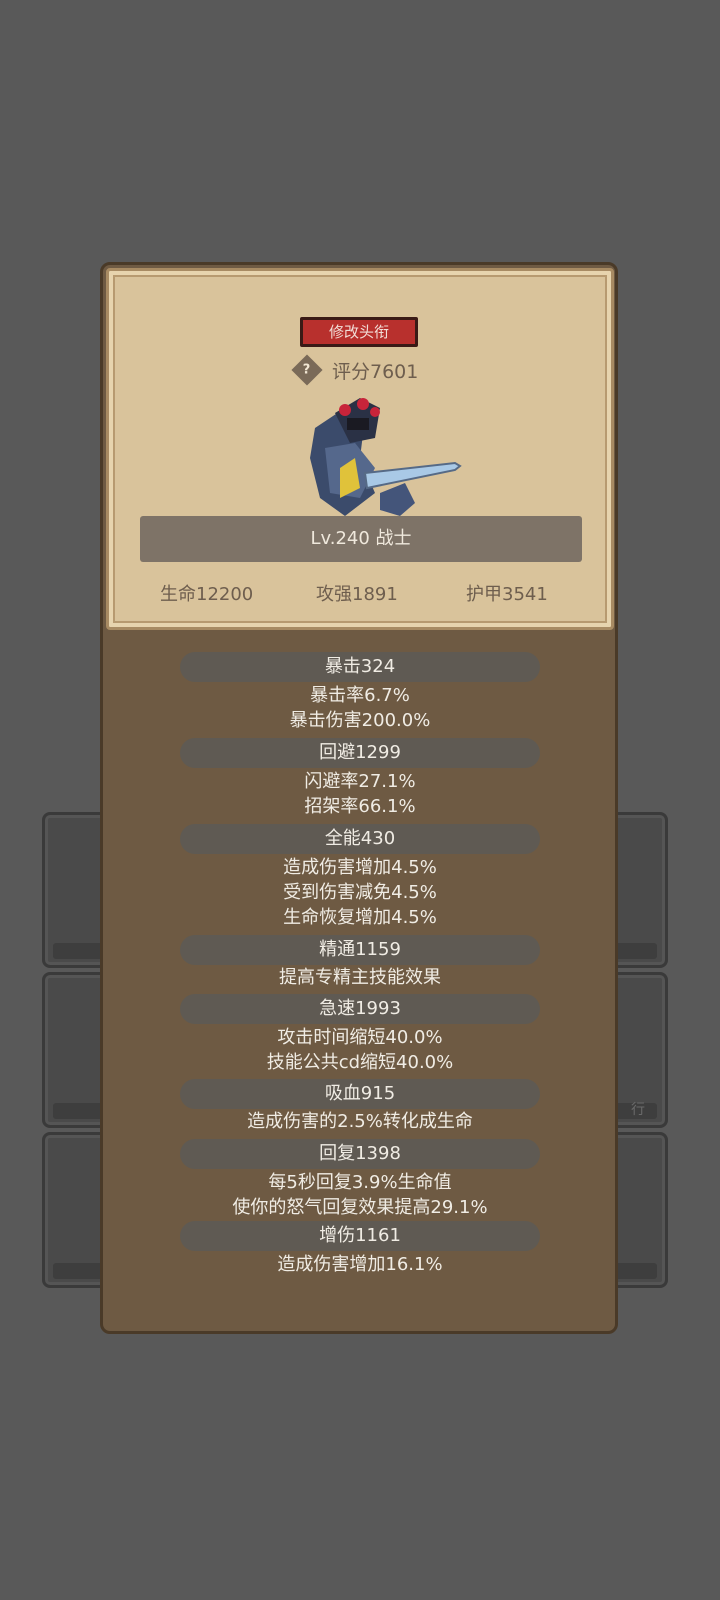 Image resolution: width=720 pixels, height=1600 pixels. Describe the element at coordinates (361, 539) in the screenshot. I see `level-class-bar: Lv.240 战士` at that location.